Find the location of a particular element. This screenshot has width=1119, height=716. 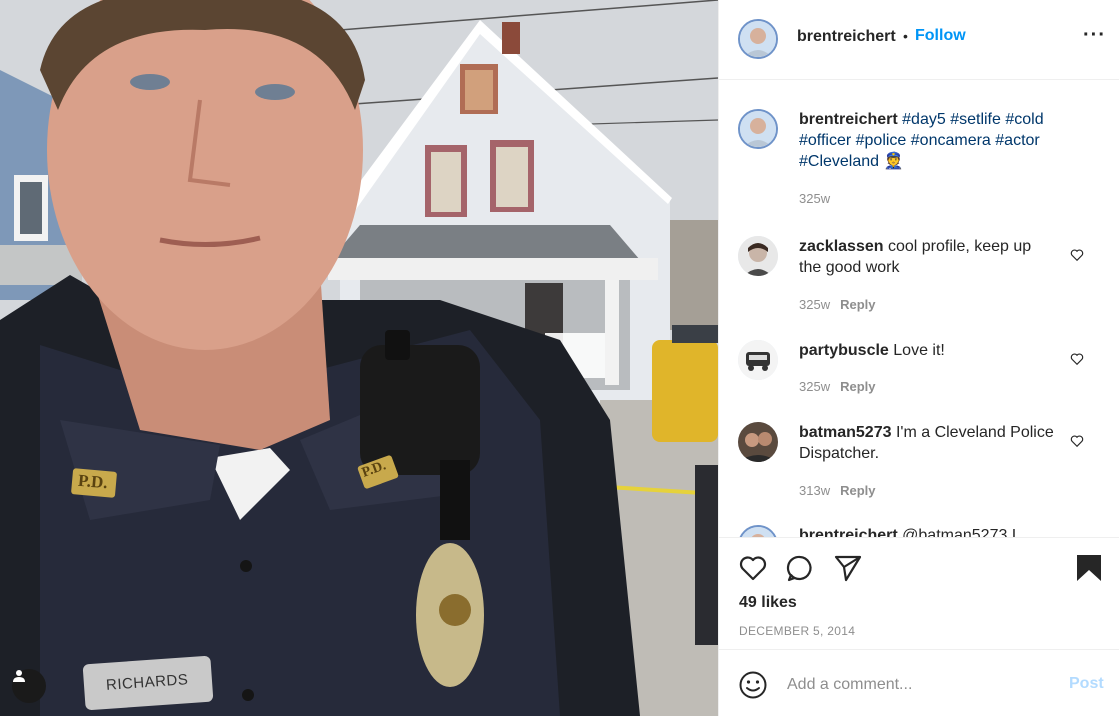

post-actions: 49 likes DECEMBER 5, 2014 is located at coordinates (919, 593).